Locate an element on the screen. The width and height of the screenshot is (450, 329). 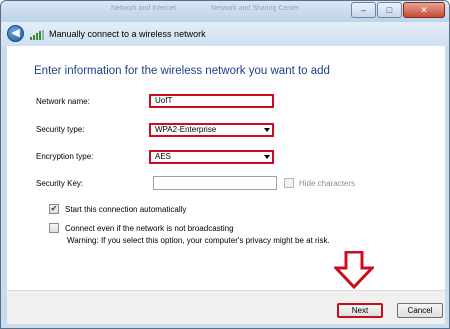
back-arrow-icon: ◀ is located at coordinates (15, 33).